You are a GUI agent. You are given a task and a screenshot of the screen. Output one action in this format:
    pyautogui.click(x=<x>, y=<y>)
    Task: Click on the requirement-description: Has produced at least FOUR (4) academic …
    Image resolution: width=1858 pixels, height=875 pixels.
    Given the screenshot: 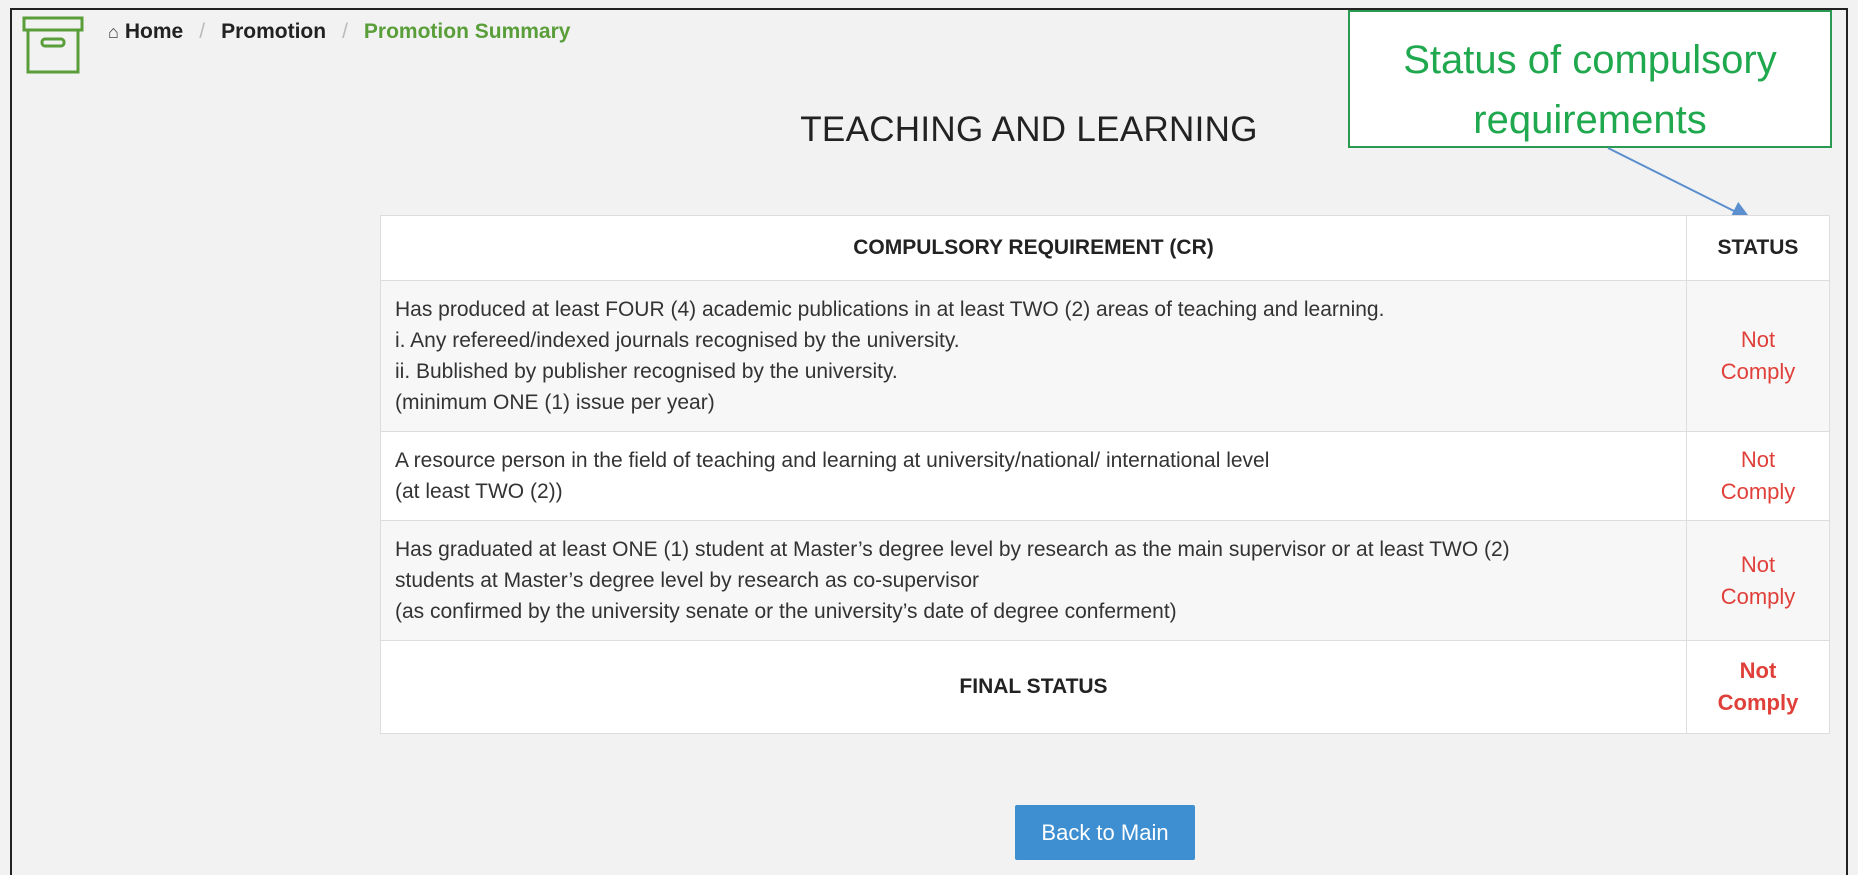 What is the action you would take?
    pyautogui.click(x=1033, y=356)
    